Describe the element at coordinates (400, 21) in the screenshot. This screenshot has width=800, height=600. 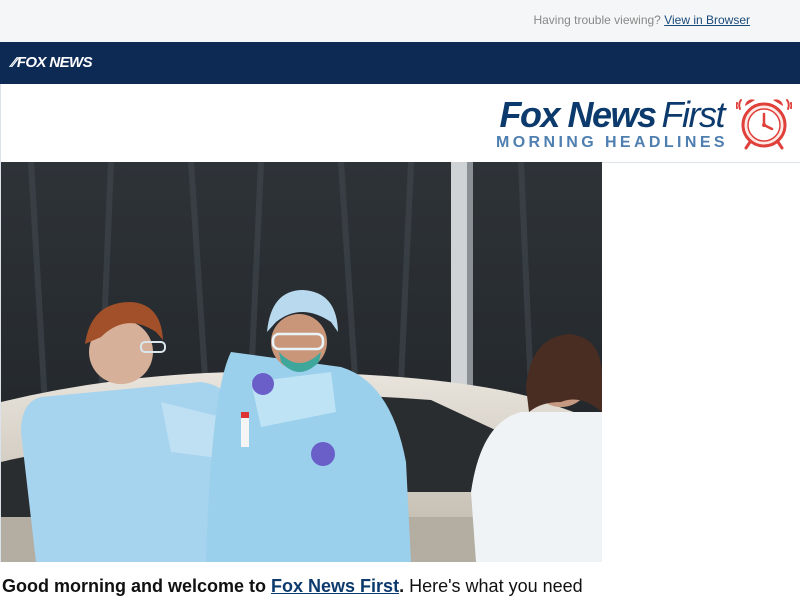
I see `top-utility-bar: Having trouble viewing? View in Browser` at that location.